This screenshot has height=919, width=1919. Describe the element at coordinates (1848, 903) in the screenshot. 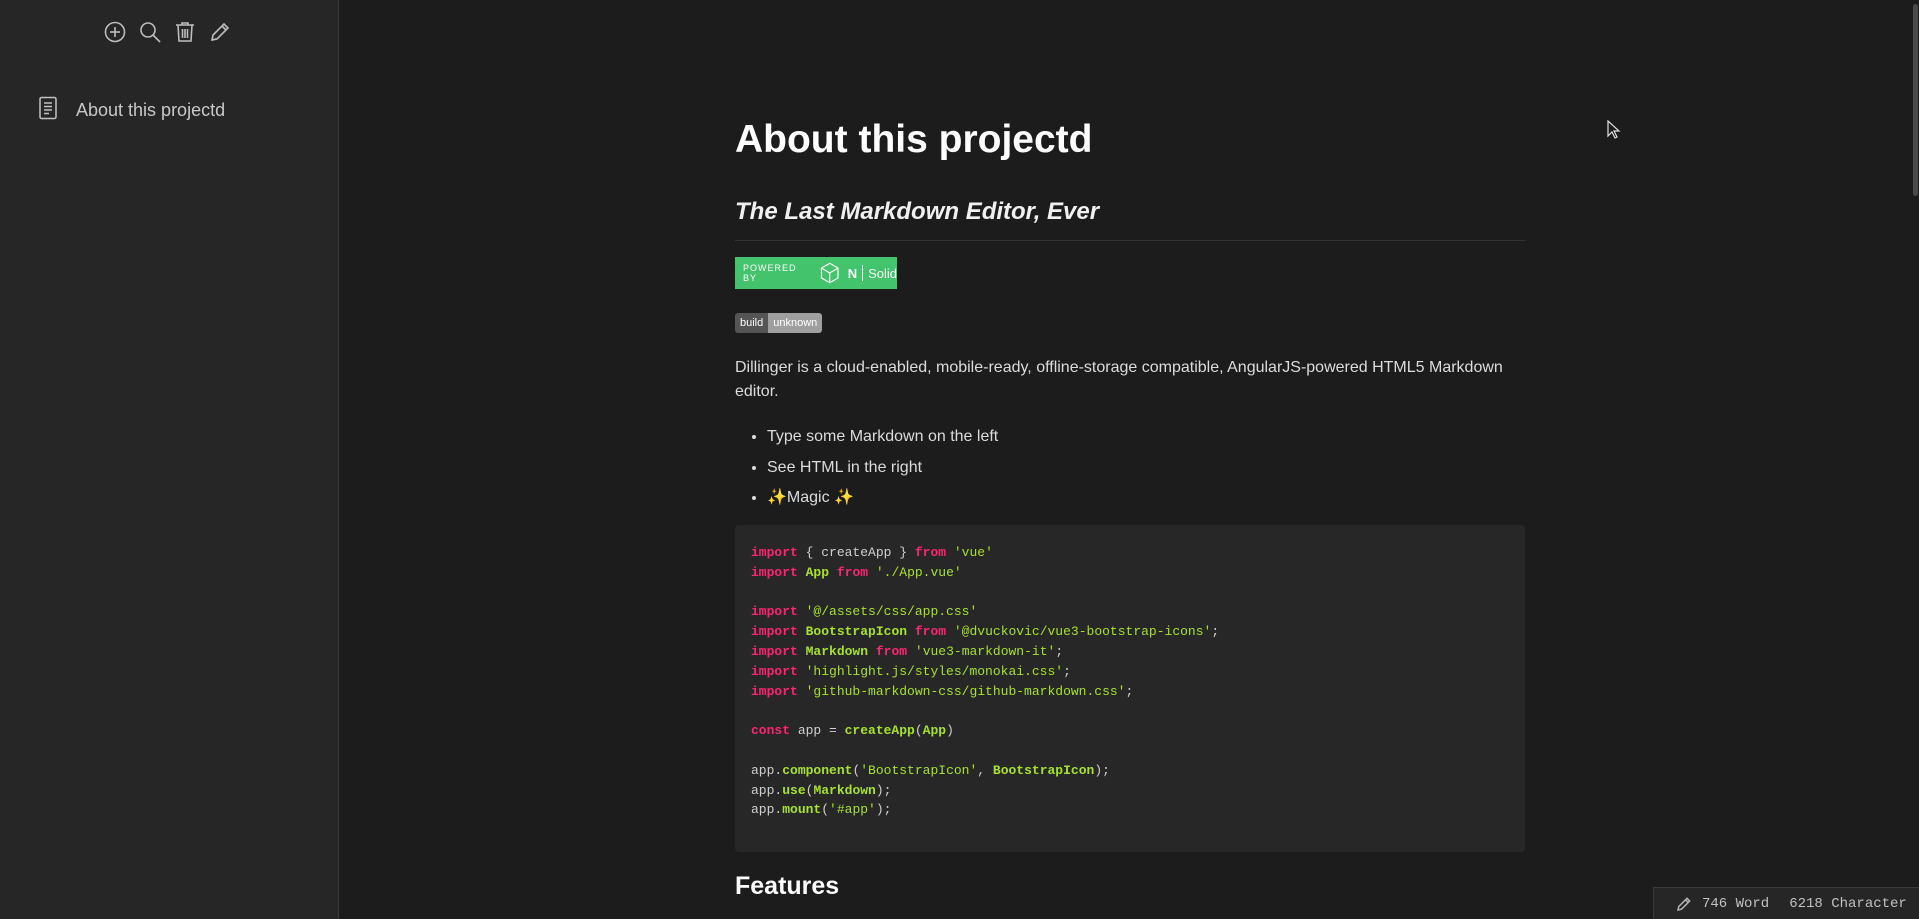

I see `character-count: 6218 Character` at that location.